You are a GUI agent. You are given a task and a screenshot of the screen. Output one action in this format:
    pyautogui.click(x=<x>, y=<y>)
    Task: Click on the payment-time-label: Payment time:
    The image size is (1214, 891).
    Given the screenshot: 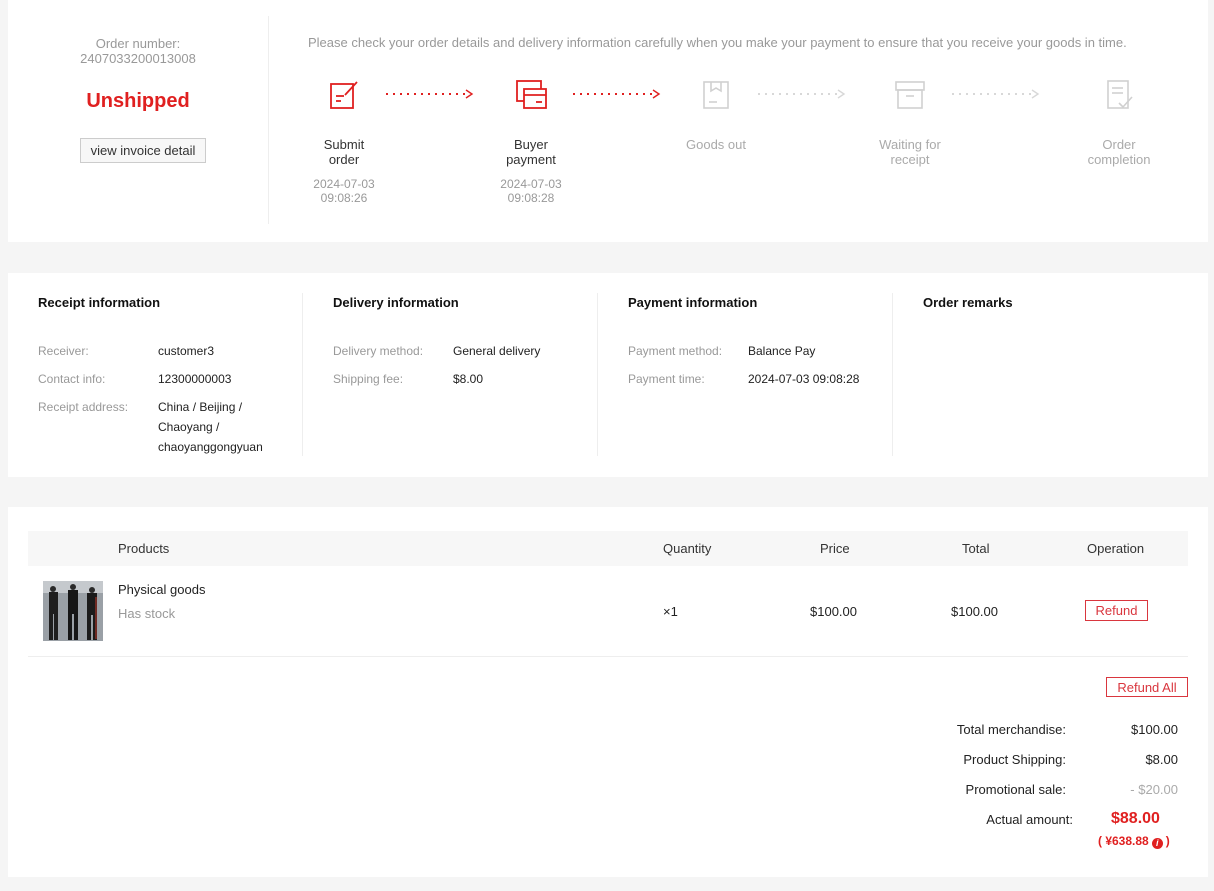 What is the action you would take?
    pyautogui.click(x=666, y=379)
    